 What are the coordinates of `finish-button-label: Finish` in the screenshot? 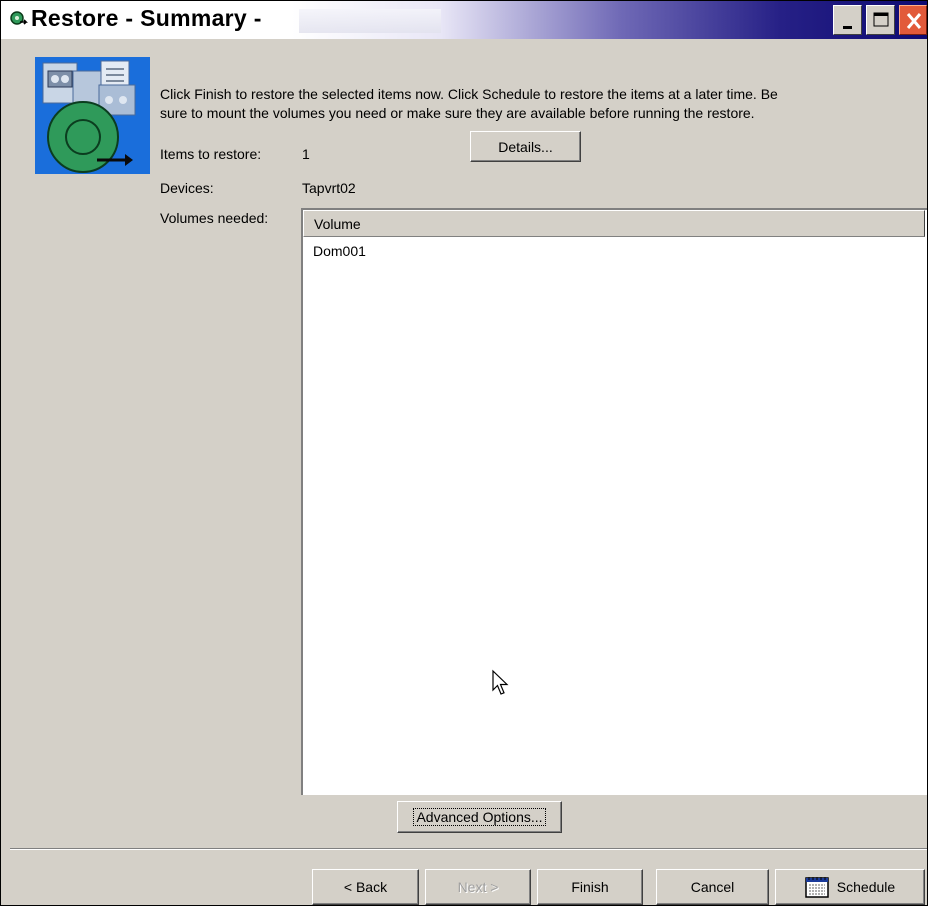 It's located at (590, 887).